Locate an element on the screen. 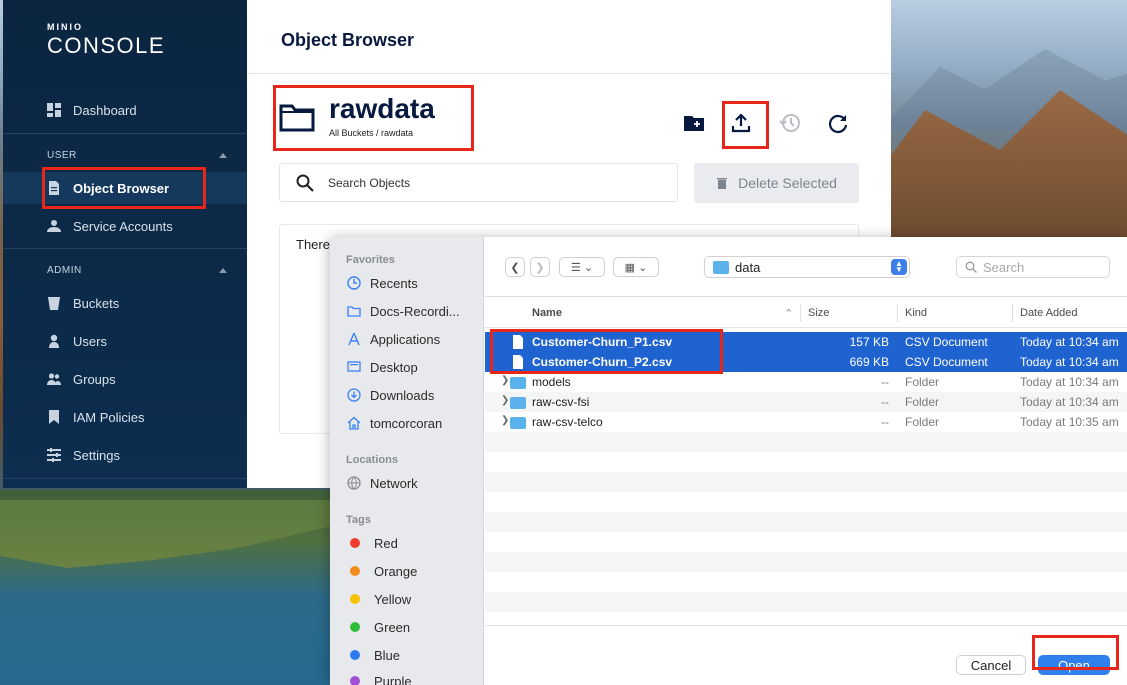 Image resolution: width=1127 pixels, height=685 pixels. search-objects-input: Search Objects is located at coordinates (478, 182).